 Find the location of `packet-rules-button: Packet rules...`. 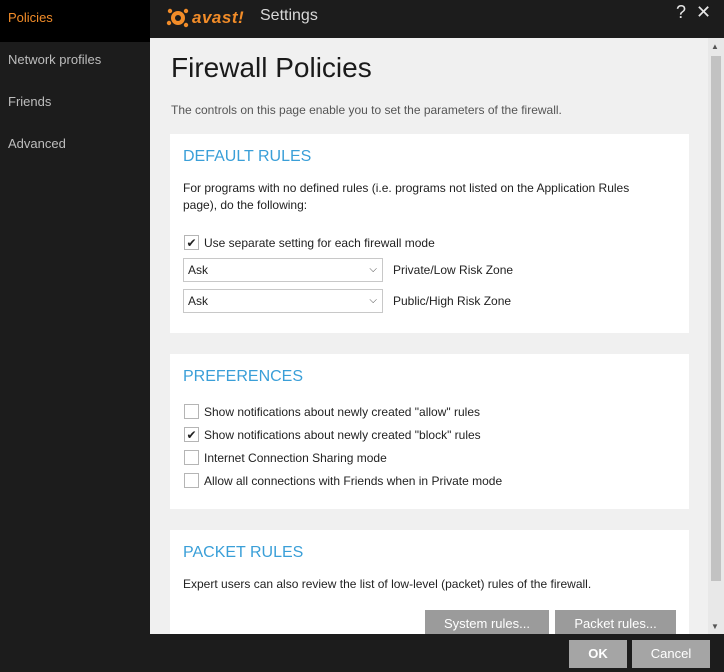

packet-rules-button: Packet rules... is located at coordinates (615, 622).